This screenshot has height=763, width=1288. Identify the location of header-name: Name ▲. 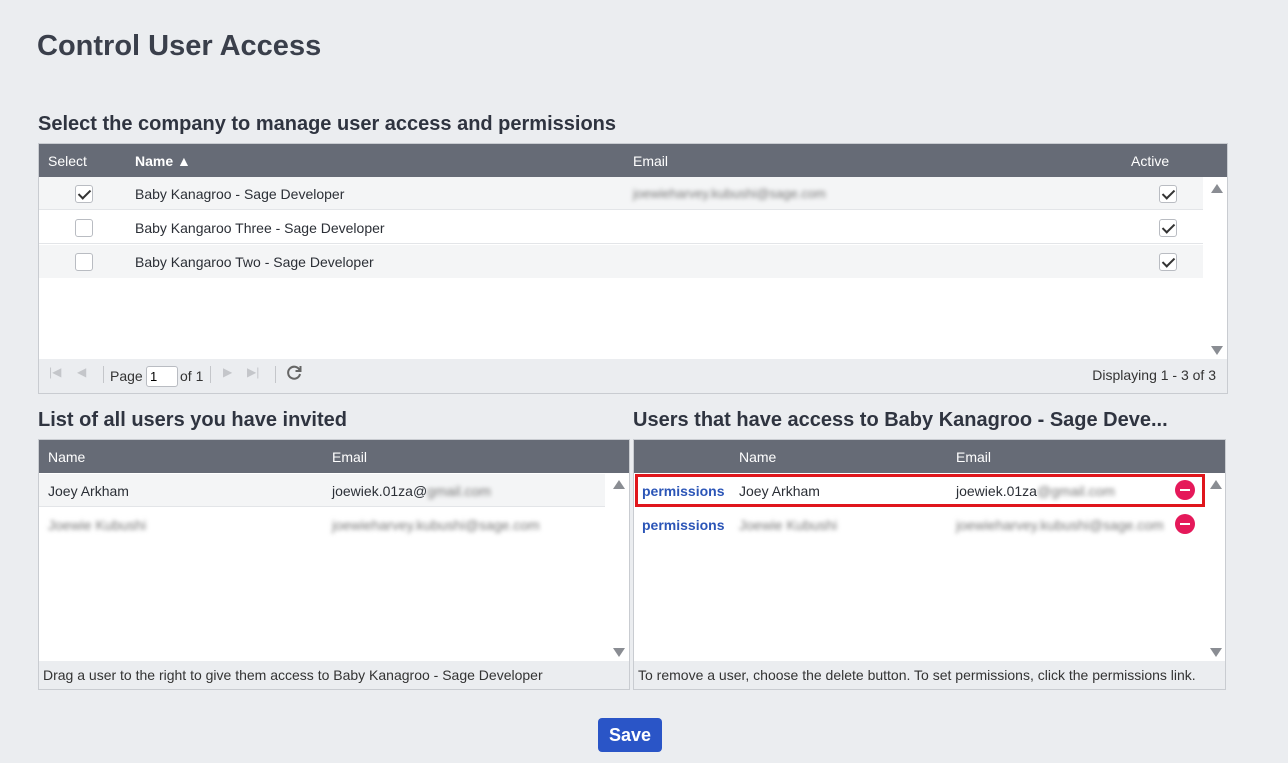
(163, 161).